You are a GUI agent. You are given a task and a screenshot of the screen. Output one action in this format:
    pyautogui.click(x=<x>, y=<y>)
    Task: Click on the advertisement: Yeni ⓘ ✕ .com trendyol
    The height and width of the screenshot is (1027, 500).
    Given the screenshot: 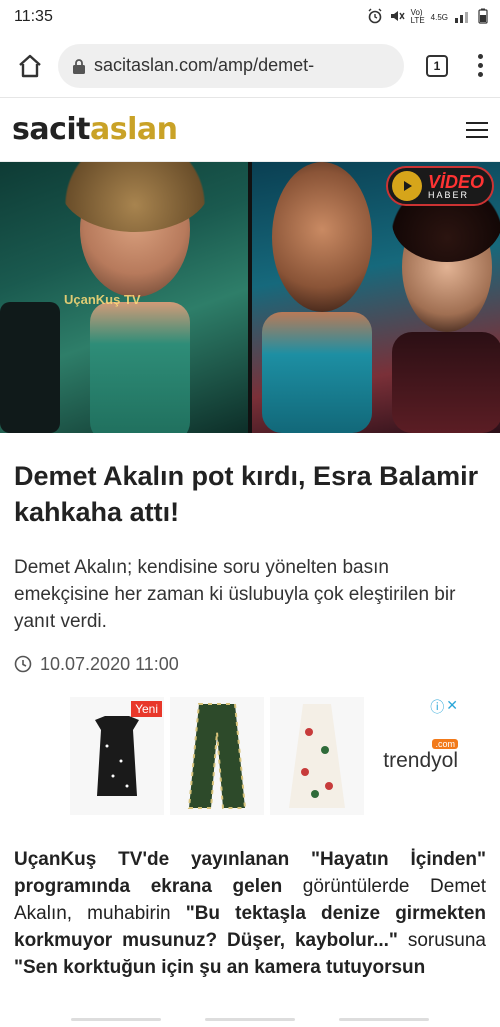 What is the action you would take?
    pyautogui.click(x=264, y=756)
    